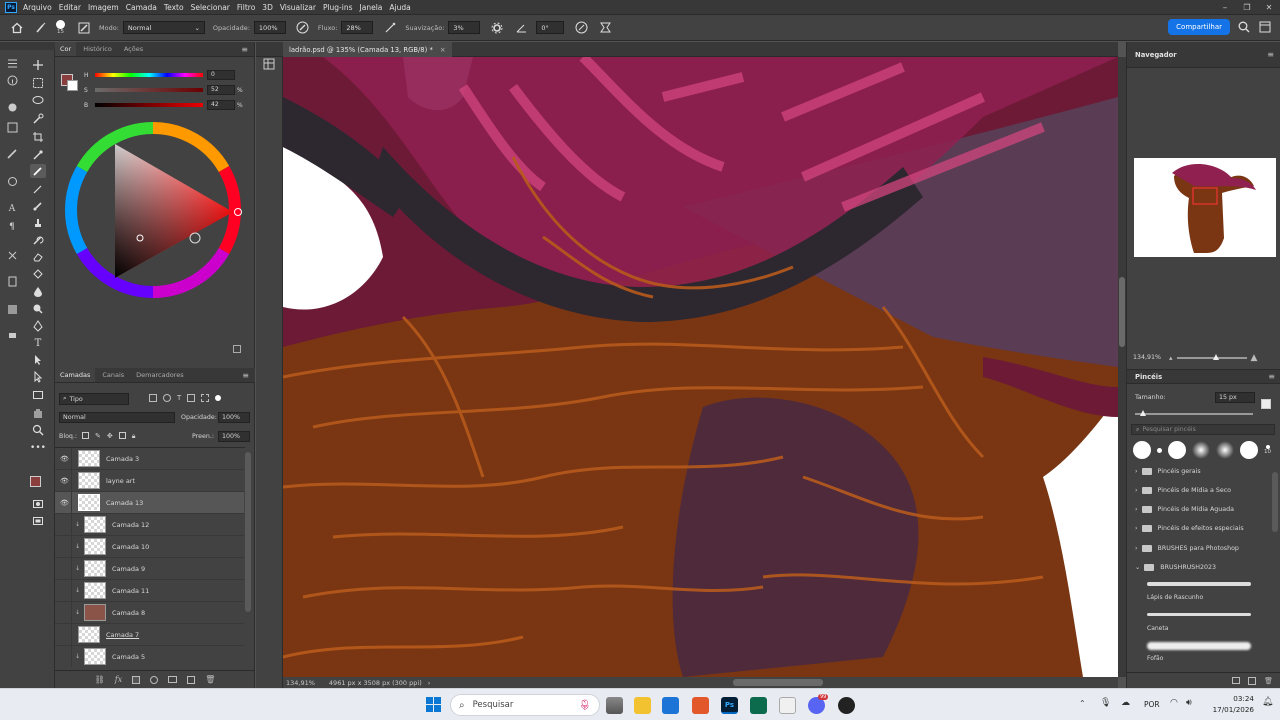  Describe the element at coordinates (221, 105) in the screenshot. I see `b-input: 42` at that location.